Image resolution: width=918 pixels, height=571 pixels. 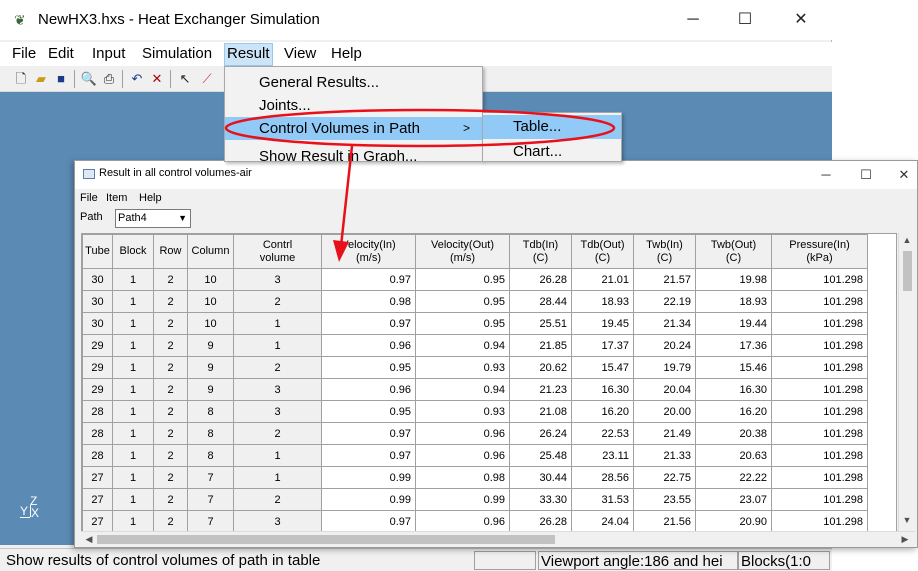 I want to click on table-cell: 21.23, so click(x=540, y=389).